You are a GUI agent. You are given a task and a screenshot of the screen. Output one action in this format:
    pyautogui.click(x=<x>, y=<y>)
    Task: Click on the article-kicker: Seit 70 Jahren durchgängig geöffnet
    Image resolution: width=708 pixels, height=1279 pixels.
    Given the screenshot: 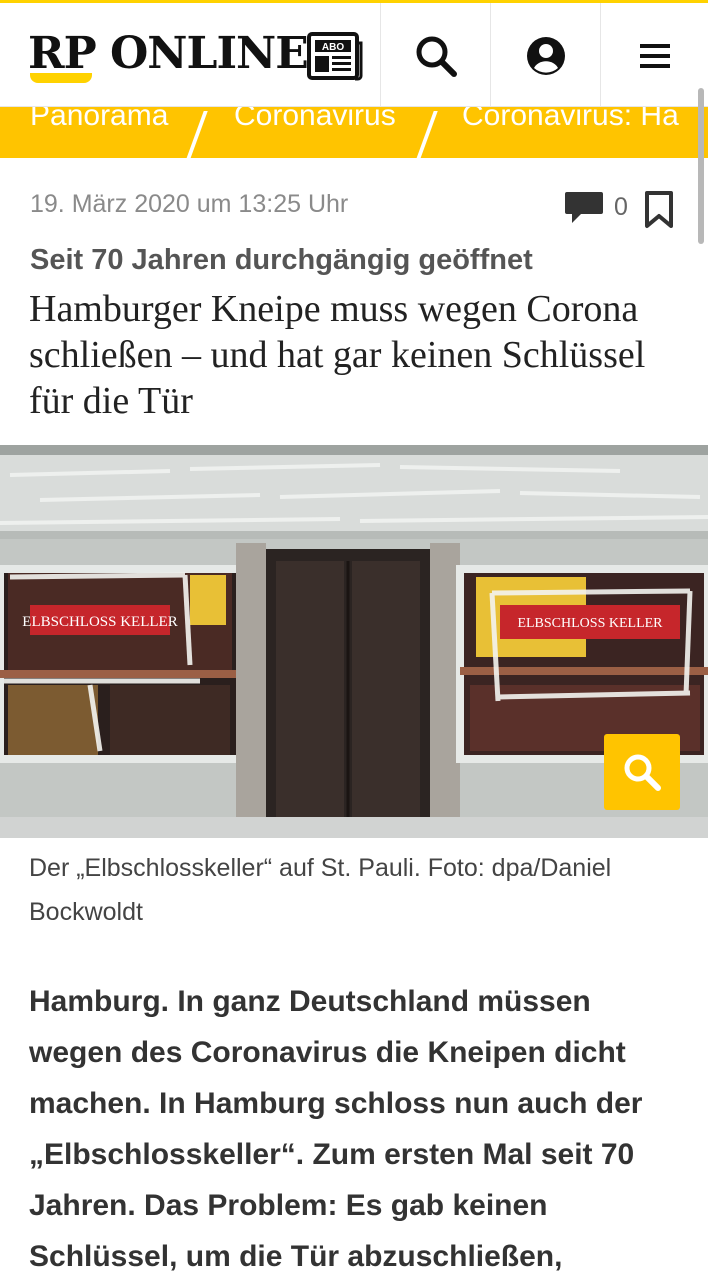 What is the action you would take?
    pyautogui.click(x=281, y=260)
    